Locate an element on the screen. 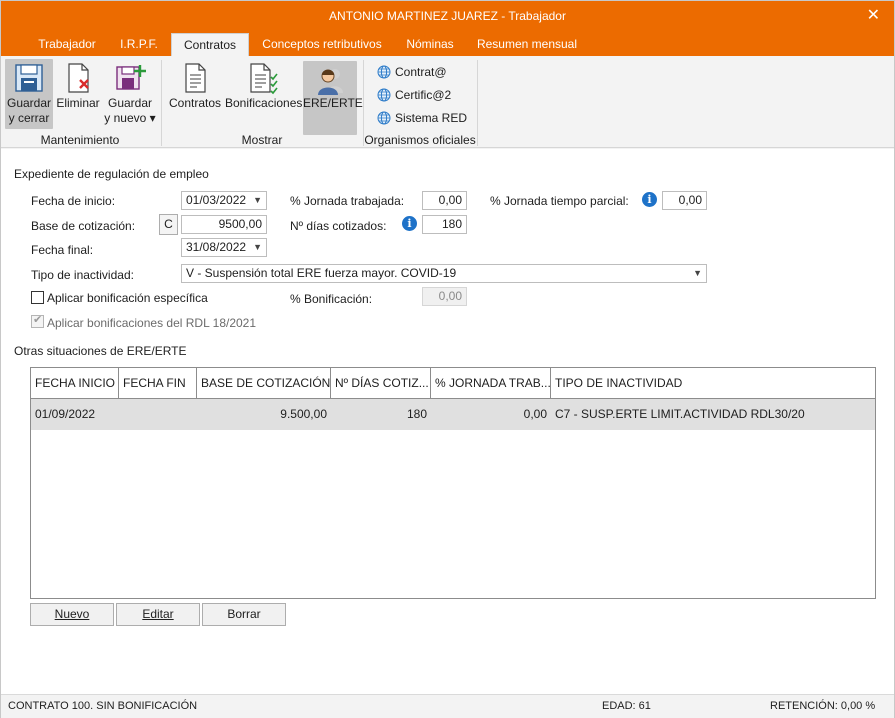 This screenshot has height=718, width=895. contratos-button: Contratos is located at coordinates (195, 94).